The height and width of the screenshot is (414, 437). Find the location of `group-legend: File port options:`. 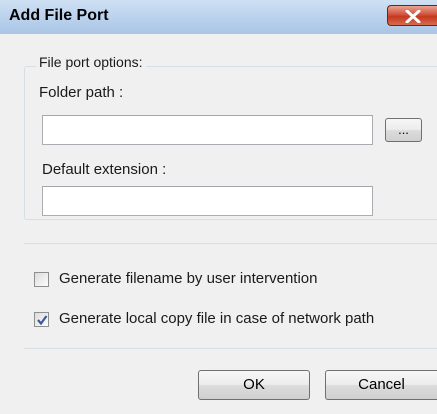

group-legend: File port options: is located at coordinates (91, 62).